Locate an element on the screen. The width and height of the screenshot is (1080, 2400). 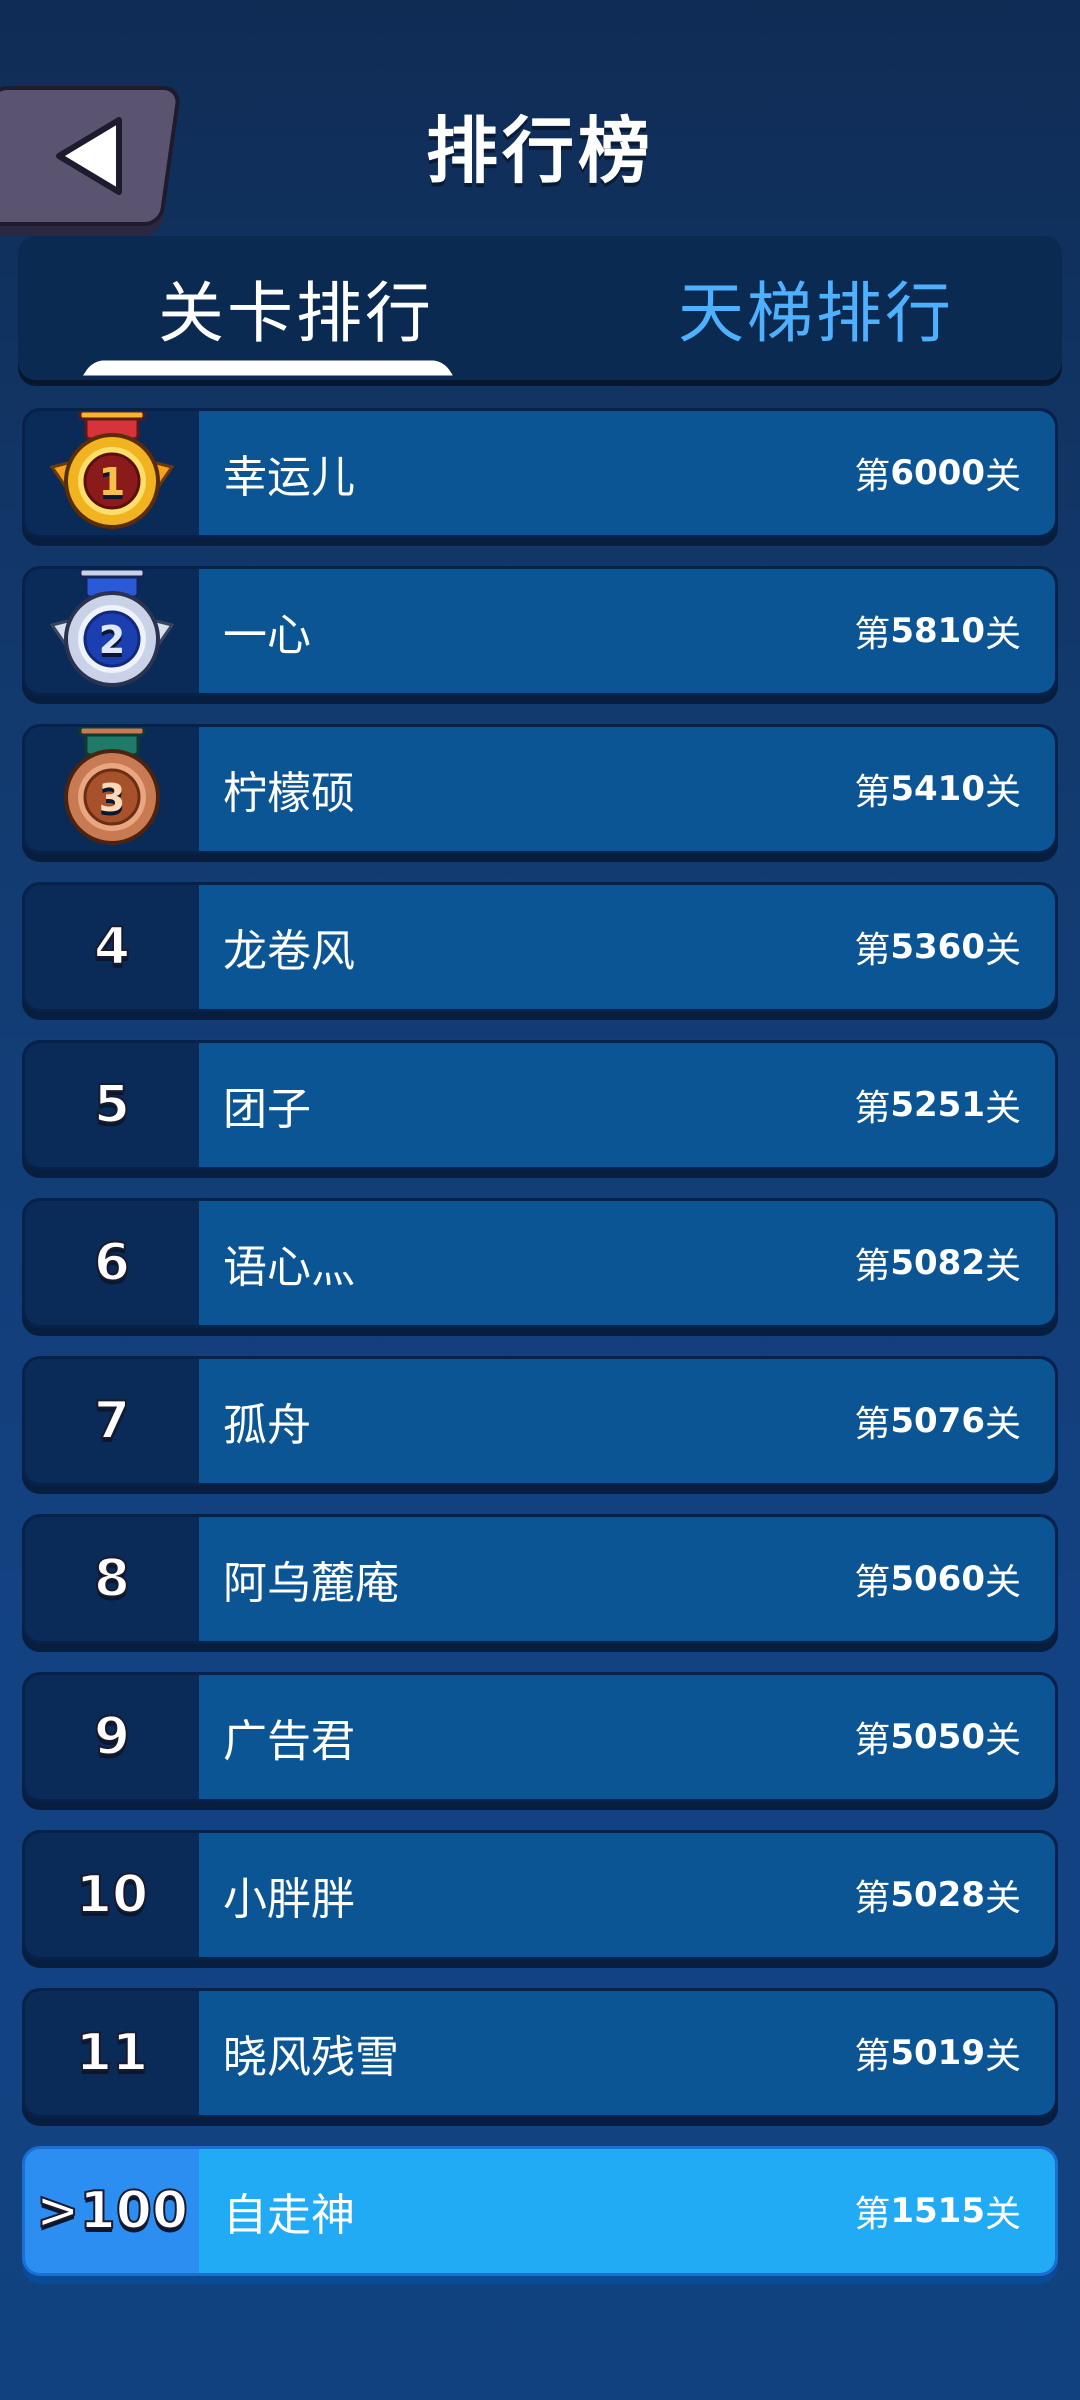
rank-cell: 2 is located at coordinates (112, 631).